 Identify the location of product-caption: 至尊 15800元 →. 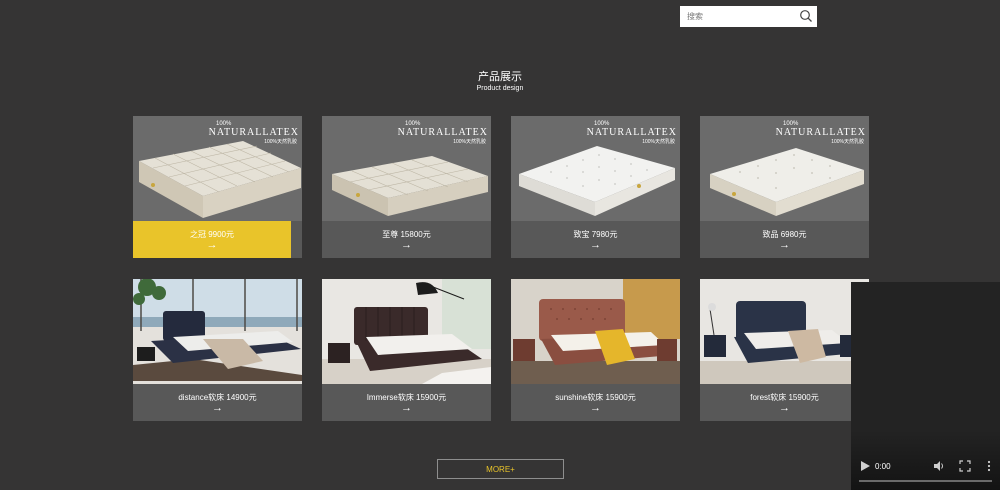
(406, 239).